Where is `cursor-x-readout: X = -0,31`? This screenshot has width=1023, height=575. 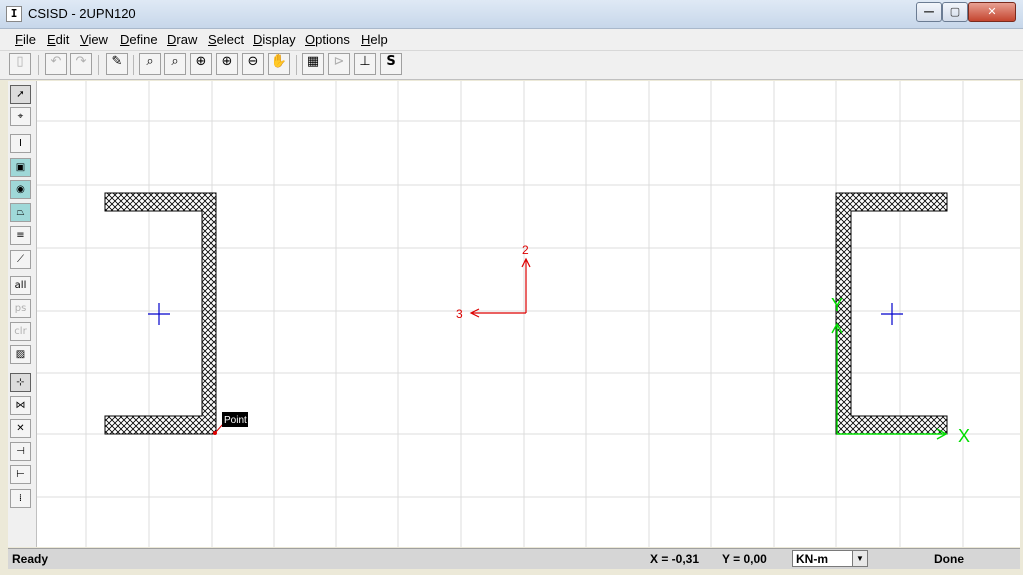
cursor-x-readout: X = -0,31 is located at coordinates (675, 559).